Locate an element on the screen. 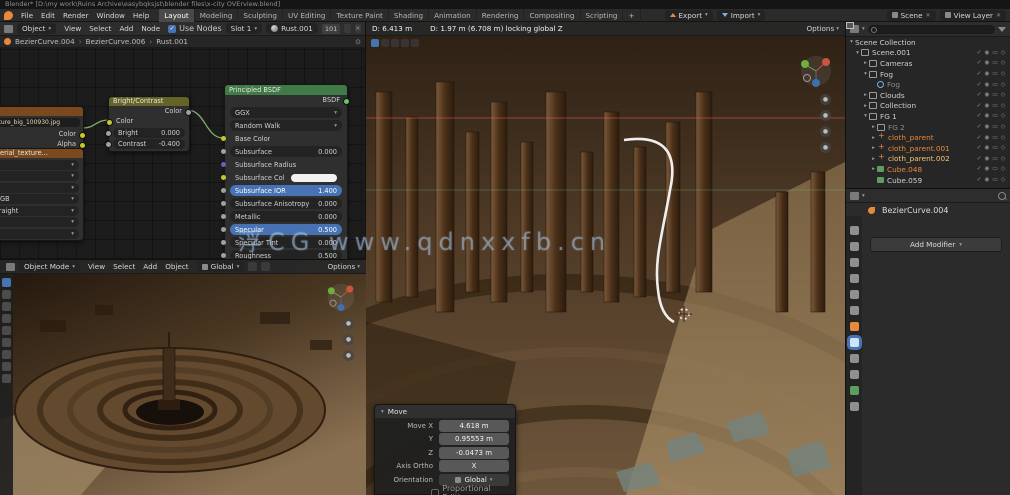  outliner-row: Fog ✓ ◉ ▭ ◇ is located at coordinates (928, 84).